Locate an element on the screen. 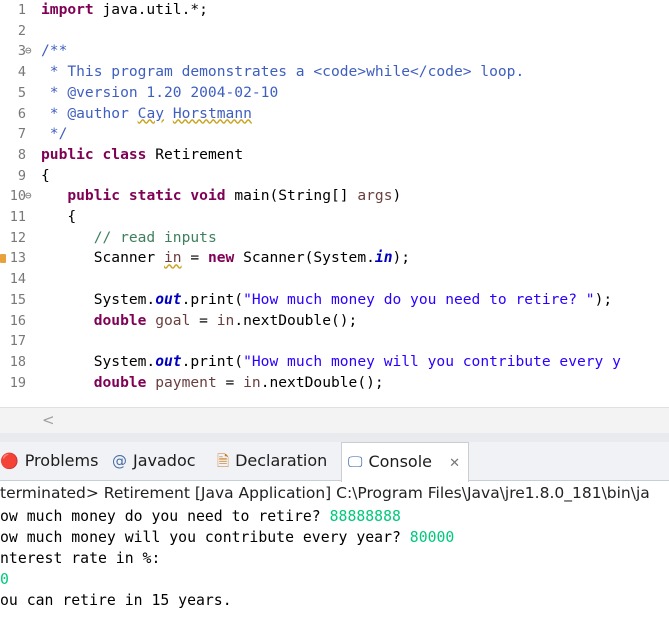  panel-divider is located at coordinates (334, 437).